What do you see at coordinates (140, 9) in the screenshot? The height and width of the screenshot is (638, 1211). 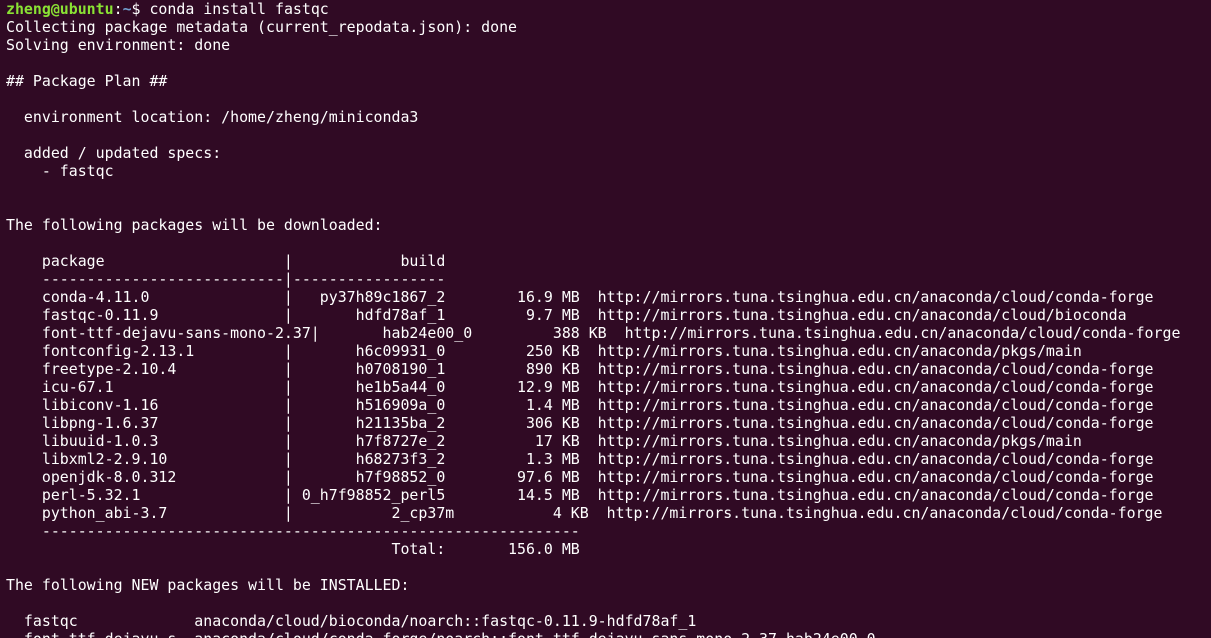 I see `prompt-symbol: $` at bounding box center [140, 9].